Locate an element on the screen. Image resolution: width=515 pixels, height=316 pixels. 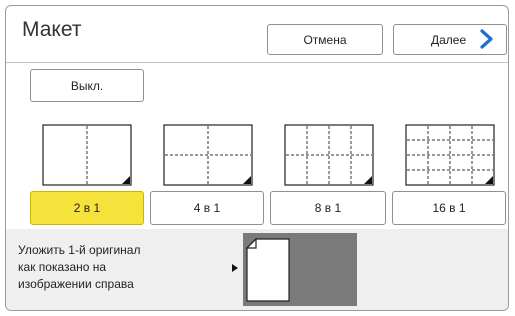
off-button: Выкл. is located at coordinates (87, 85).